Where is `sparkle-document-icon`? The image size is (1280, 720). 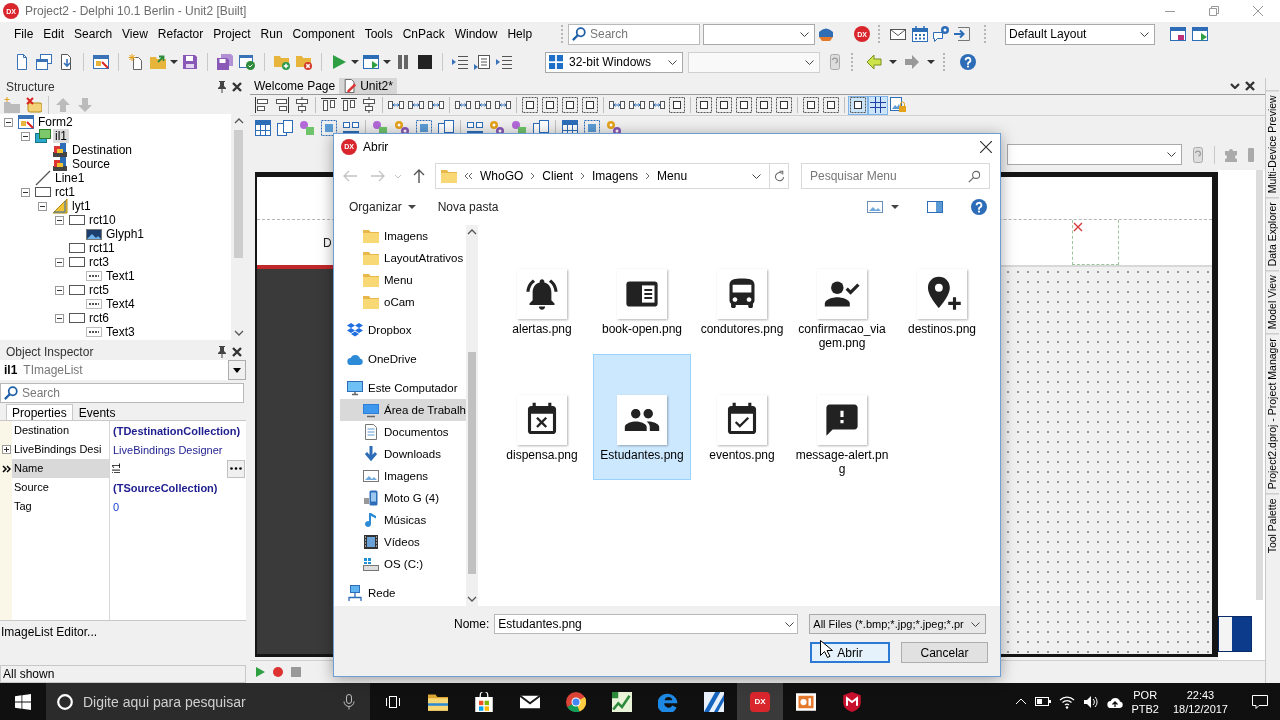
sparkle-document-icon is located at coordinates (136, 62).